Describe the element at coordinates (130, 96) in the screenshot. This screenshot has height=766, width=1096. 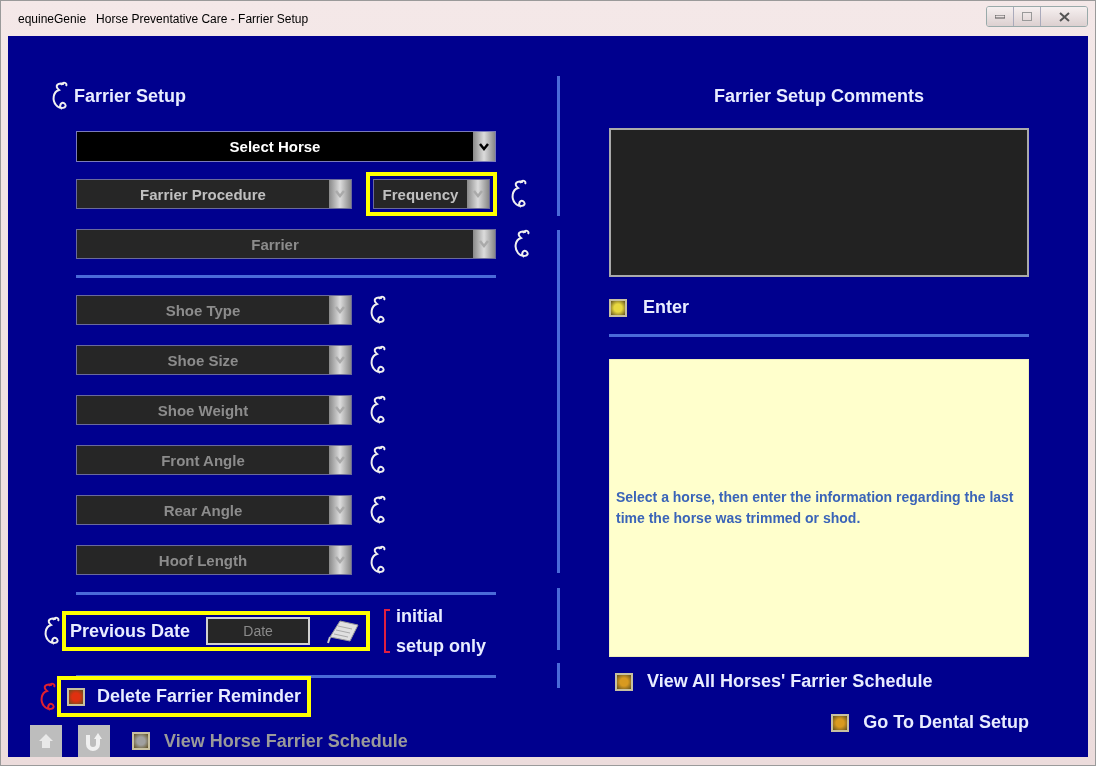
I see `section-title: Farrier Setup` at that location.